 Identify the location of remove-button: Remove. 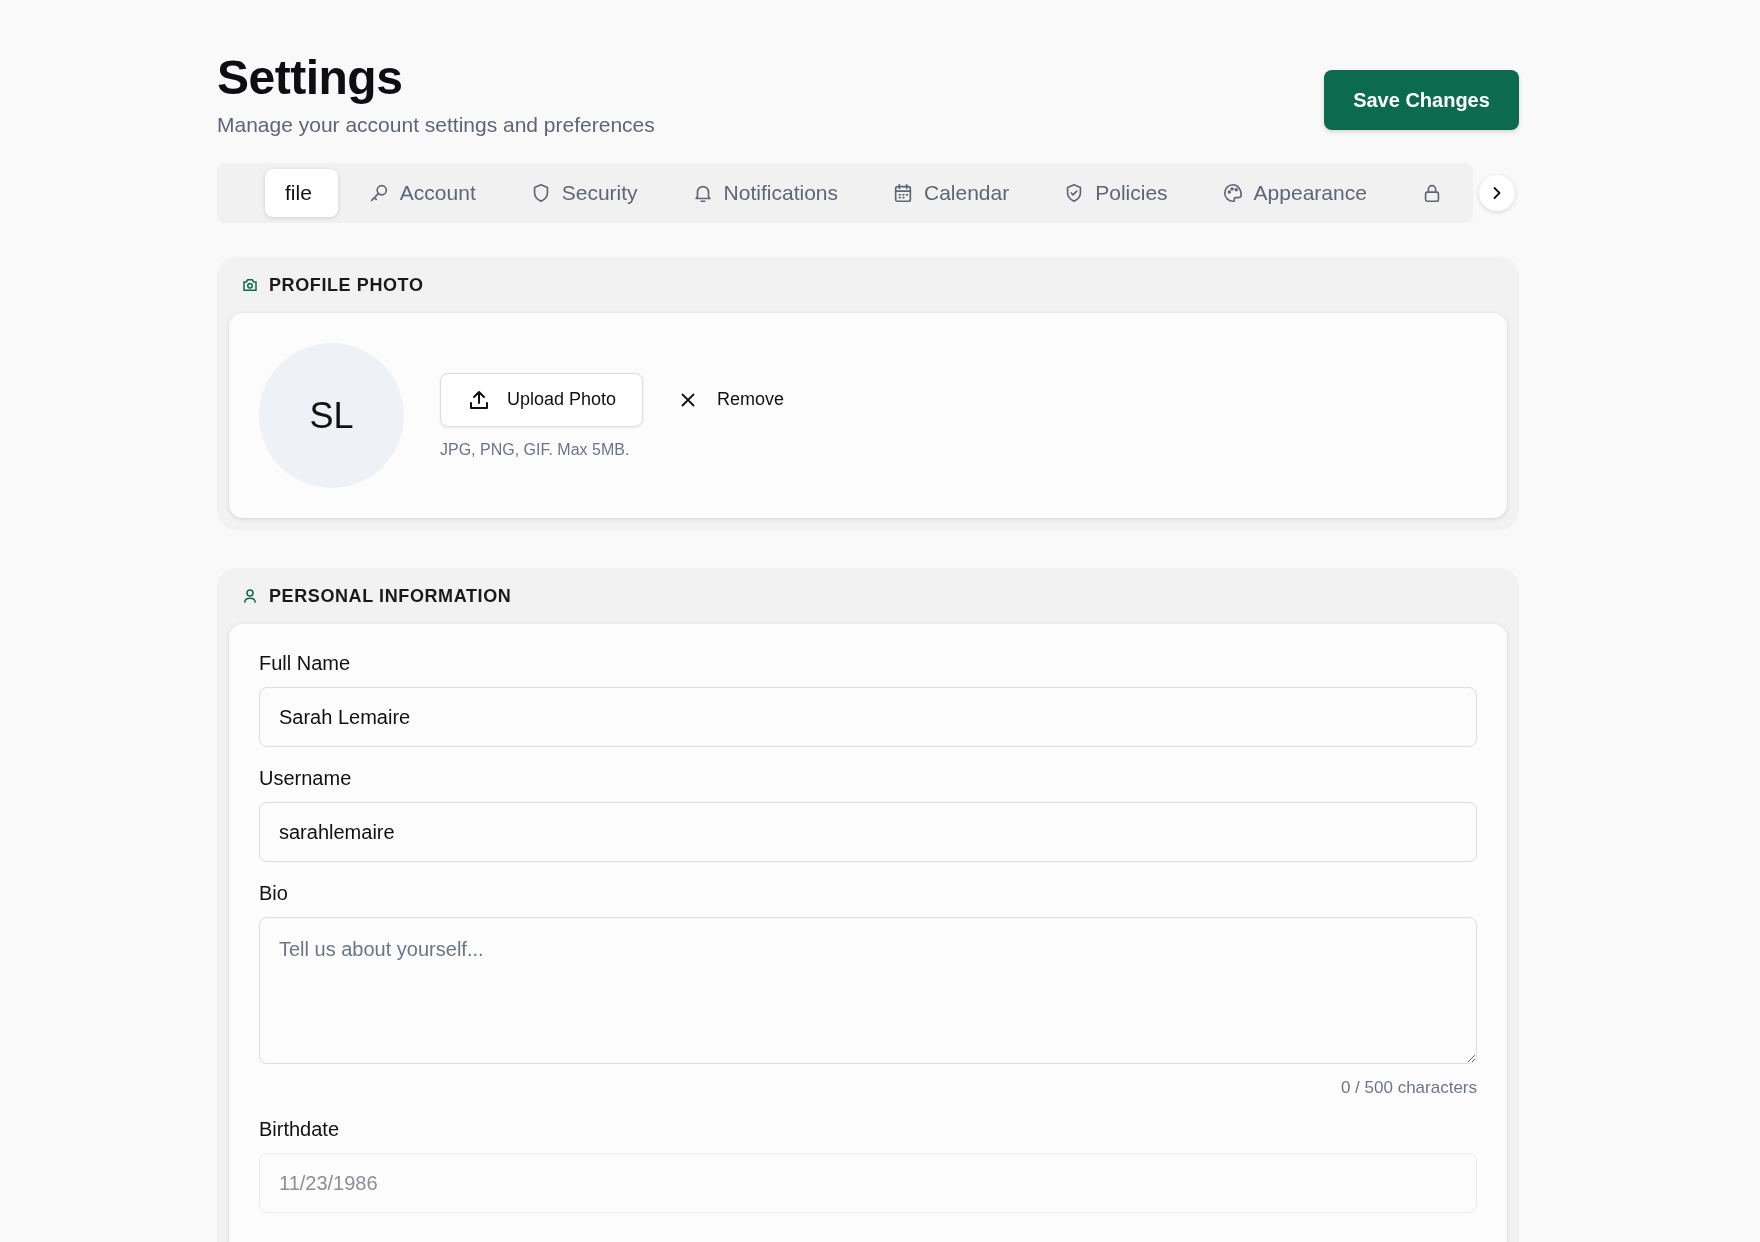
(731, 399).